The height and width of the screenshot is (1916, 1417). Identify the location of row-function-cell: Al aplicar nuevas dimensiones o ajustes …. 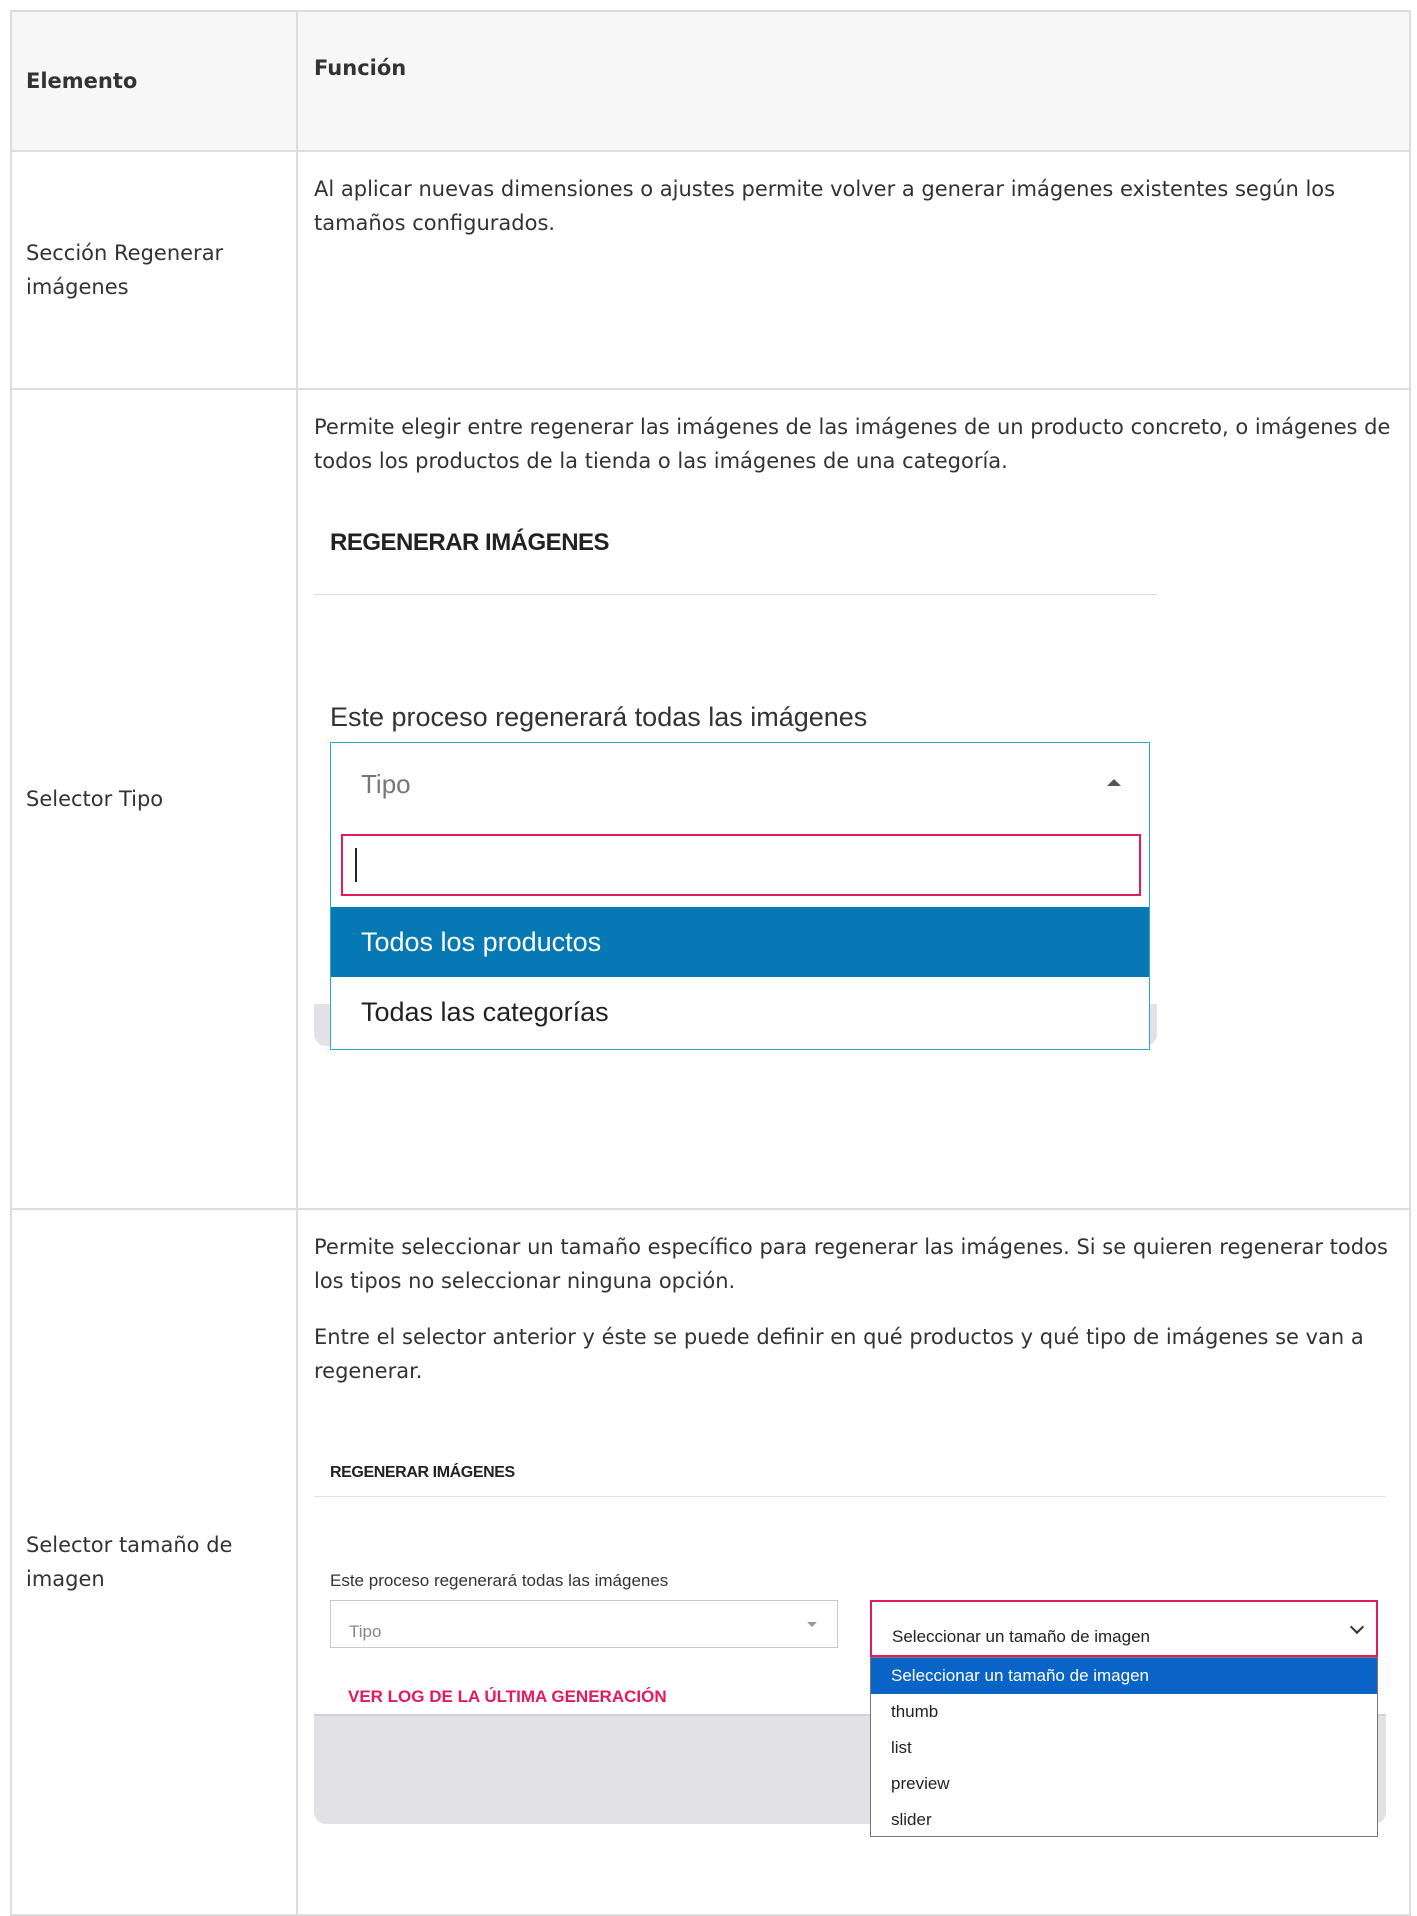
(853, 270).